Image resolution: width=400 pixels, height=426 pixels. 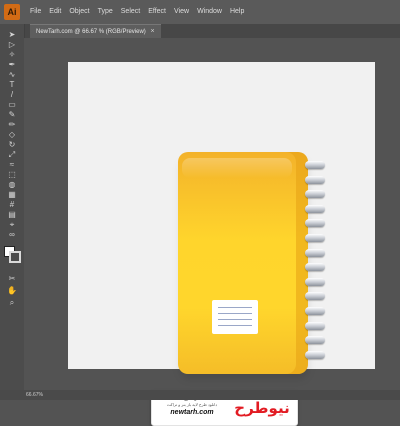 I want to click on line-icon: /, so click(x=12, y=95).